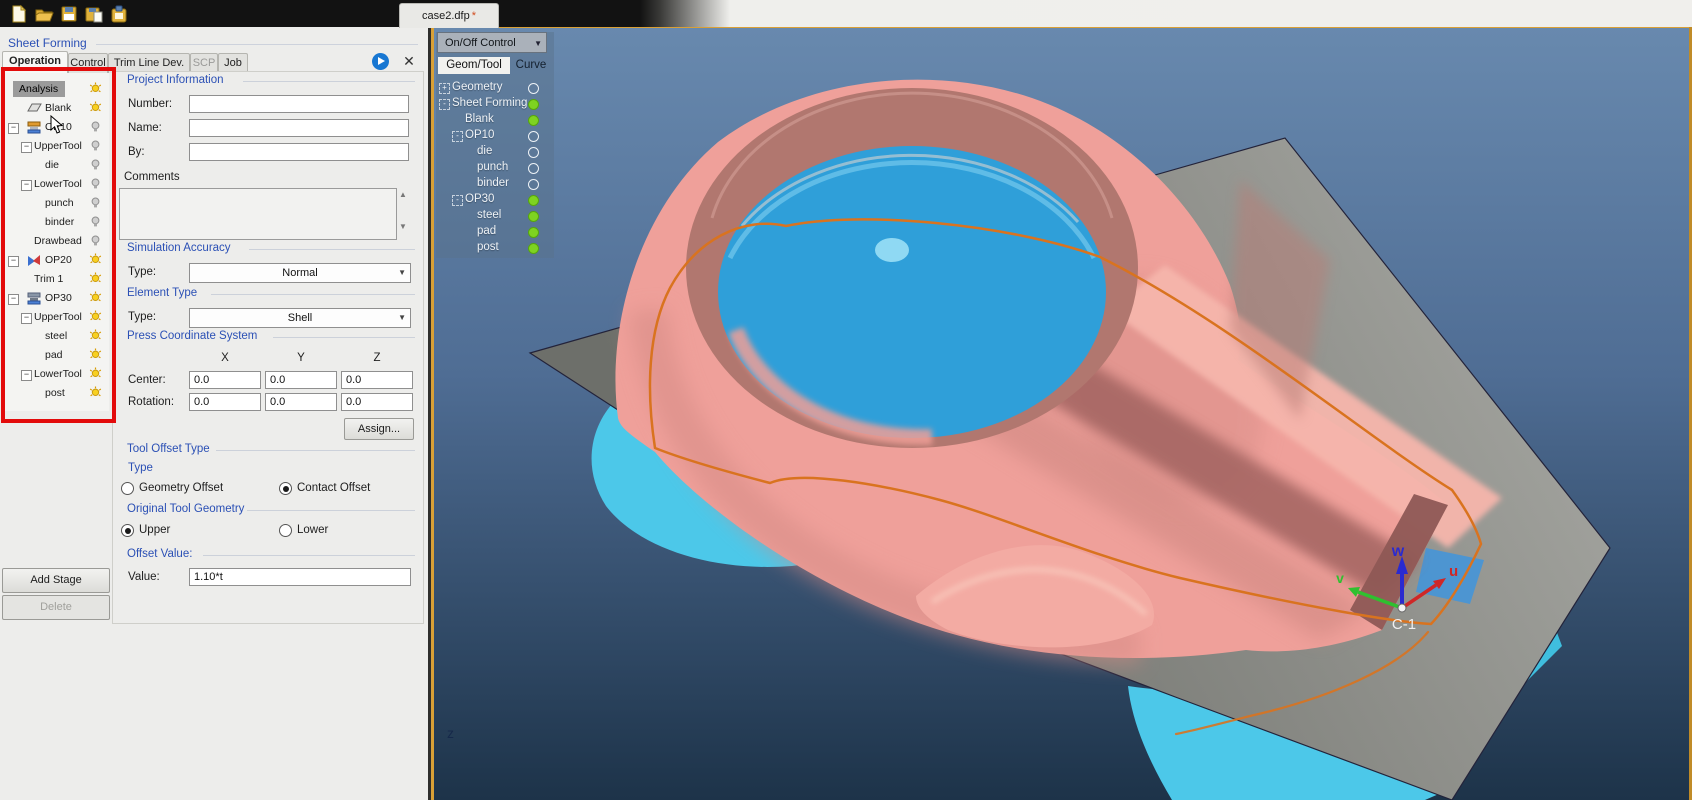 The image size is (1692, 800). What do you see at coordinates (494, 152) in the screenshot?
I see `onoff-item-die: die` at bounding box center [494, 152].